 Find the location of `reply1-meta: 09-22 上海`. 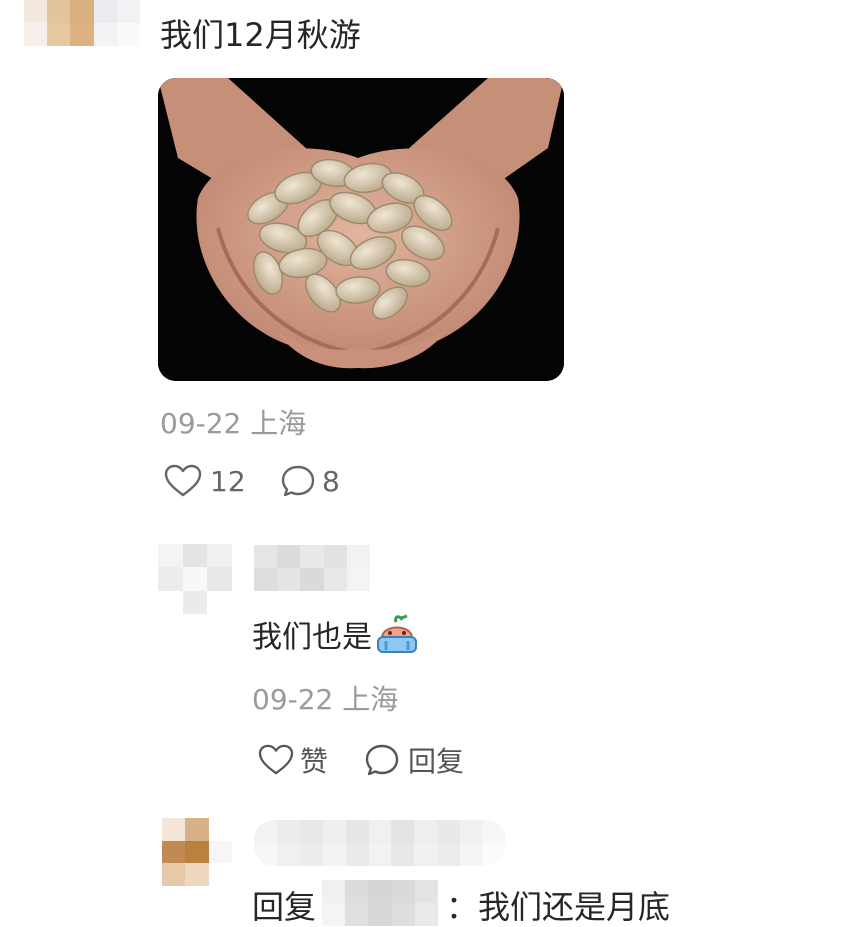

reply1-meta: 09-22 上海 is located at coordinates (325, 699).